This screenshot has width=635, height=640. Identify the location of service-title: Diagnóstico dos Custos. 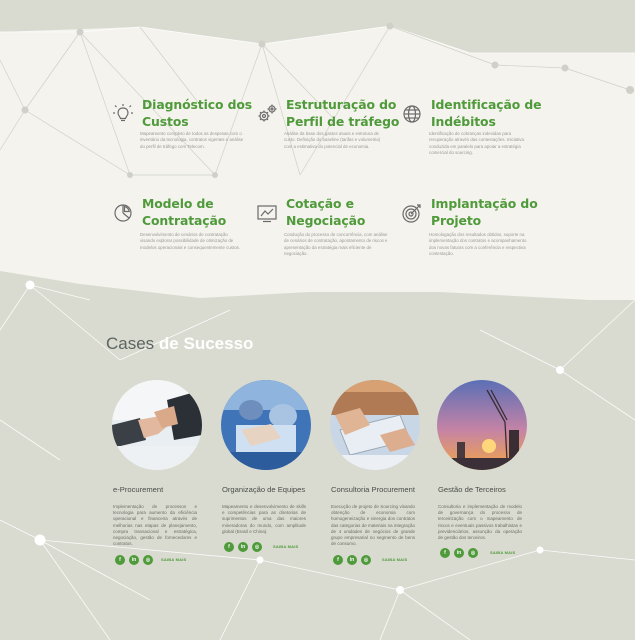
(197, 113).